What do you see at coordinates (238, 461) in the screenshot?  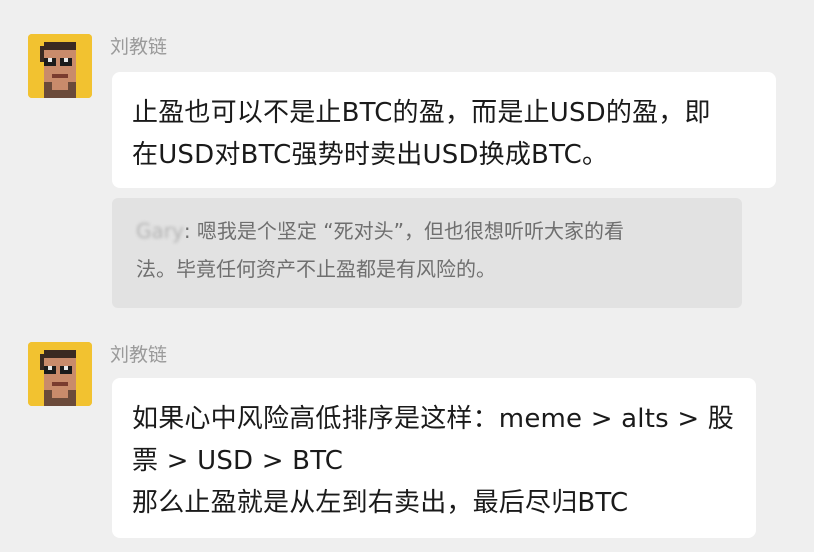 I see `message-text-line: 票 > USD > BTC` at bounding box center [238, 461].